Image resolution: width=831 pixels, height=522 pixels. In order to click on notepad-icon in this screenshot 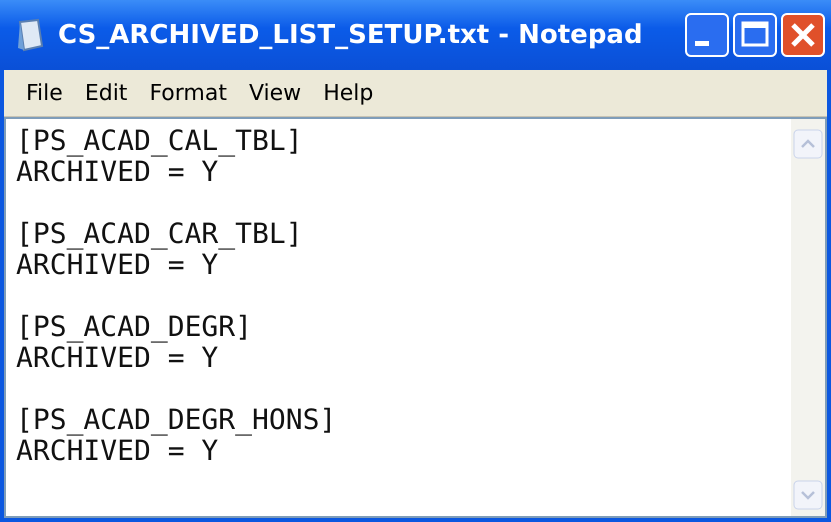, I will do `click(31, 35)`.